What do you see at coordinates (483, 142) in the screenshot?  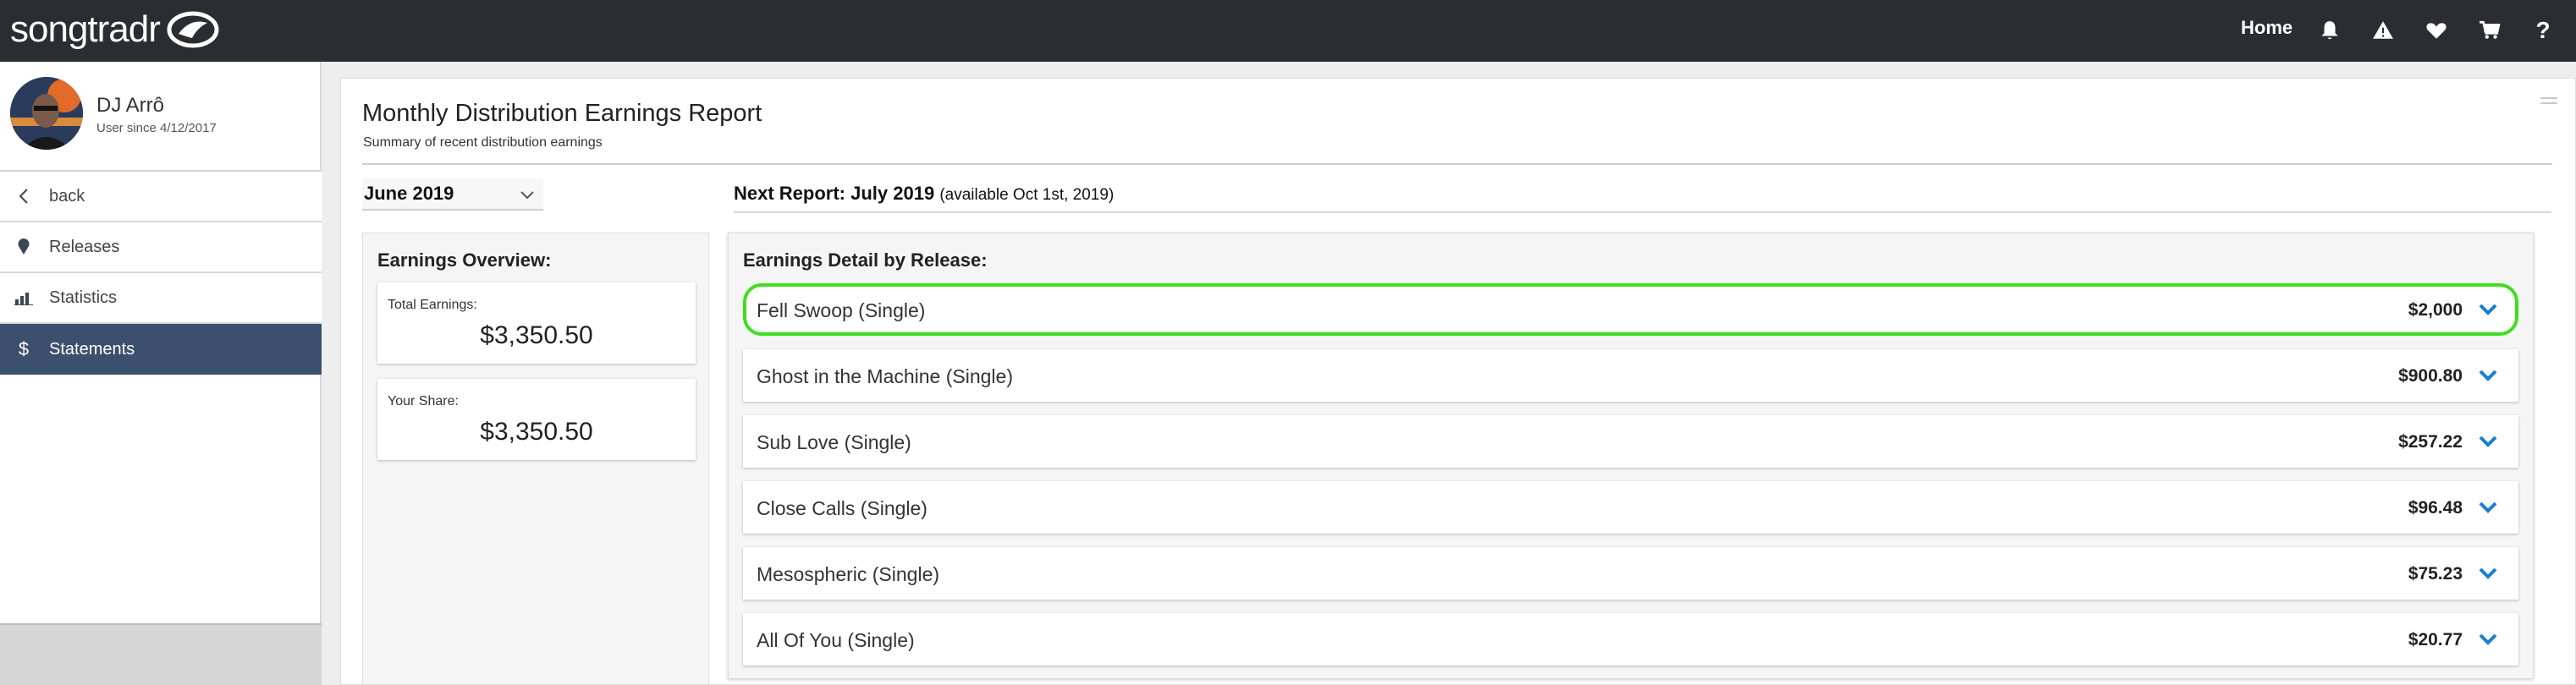 I see `page-subtitle: Summary of recent distribution earnings` at bounding box center [483, 142].